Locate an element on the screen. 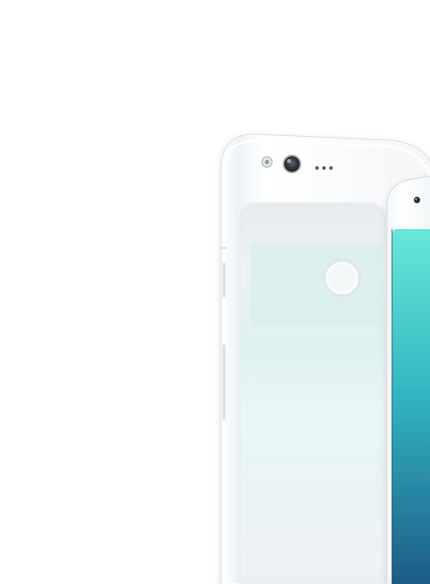 This screenshot has height=584, width=430. glass-tint-band is located at coordinates (316, 285).